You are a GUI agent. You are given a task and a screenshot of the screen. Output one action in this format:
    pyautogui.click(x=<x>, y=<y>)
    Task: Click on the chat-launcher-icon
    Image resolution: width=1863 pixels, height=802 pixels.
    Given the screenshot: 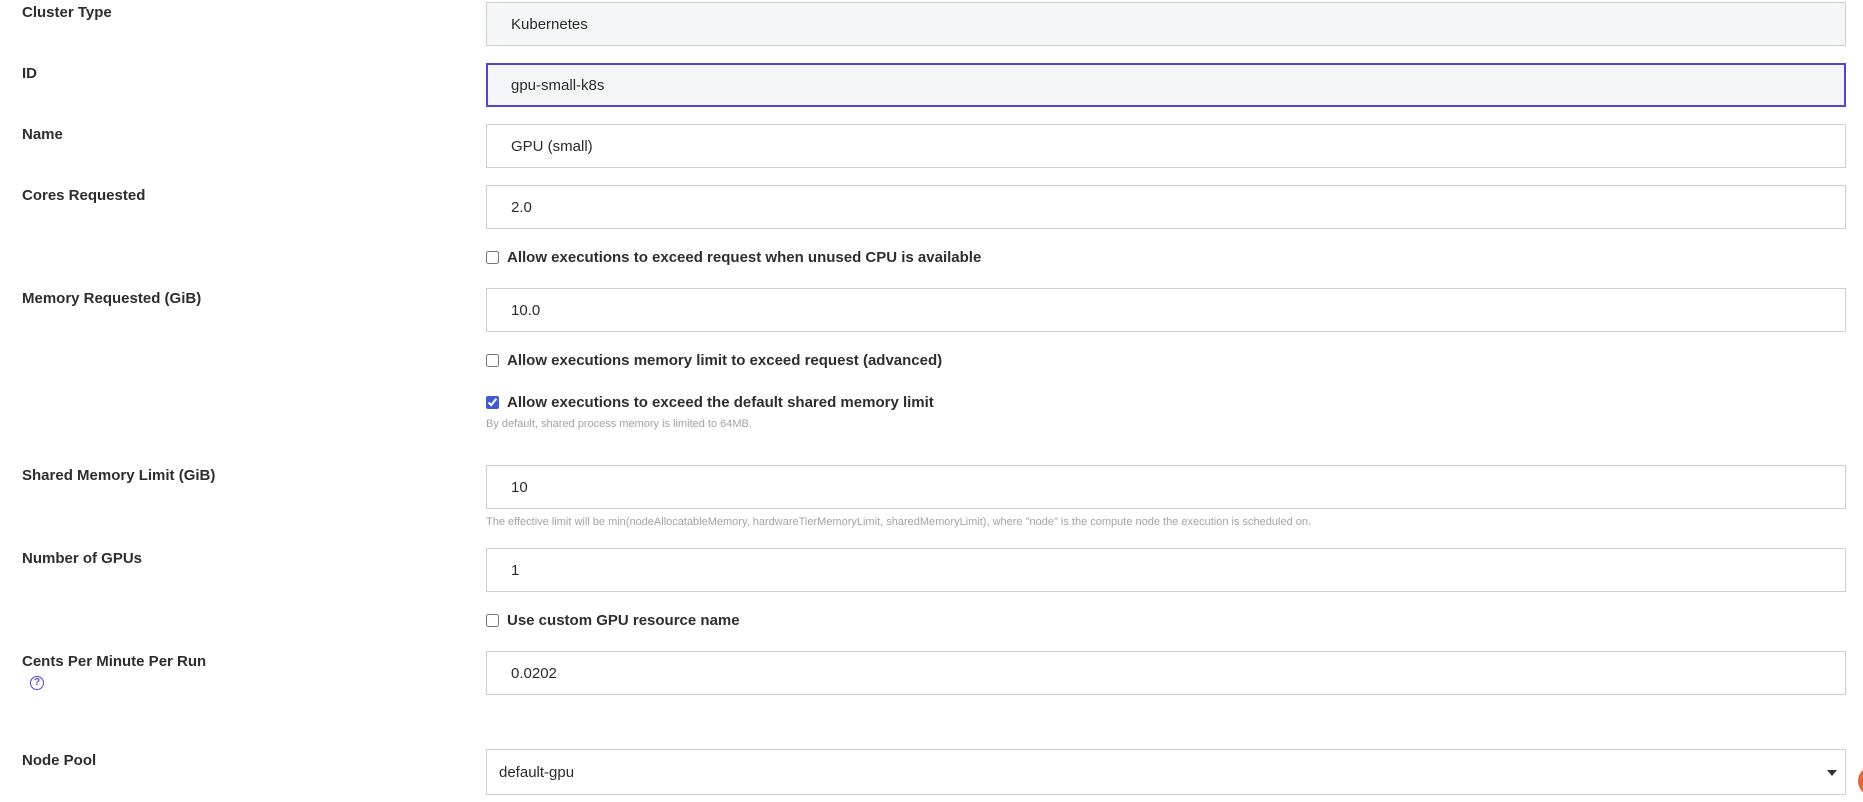 What is the action you would take?
    pyautogui.click(x=1860, y=781)
    